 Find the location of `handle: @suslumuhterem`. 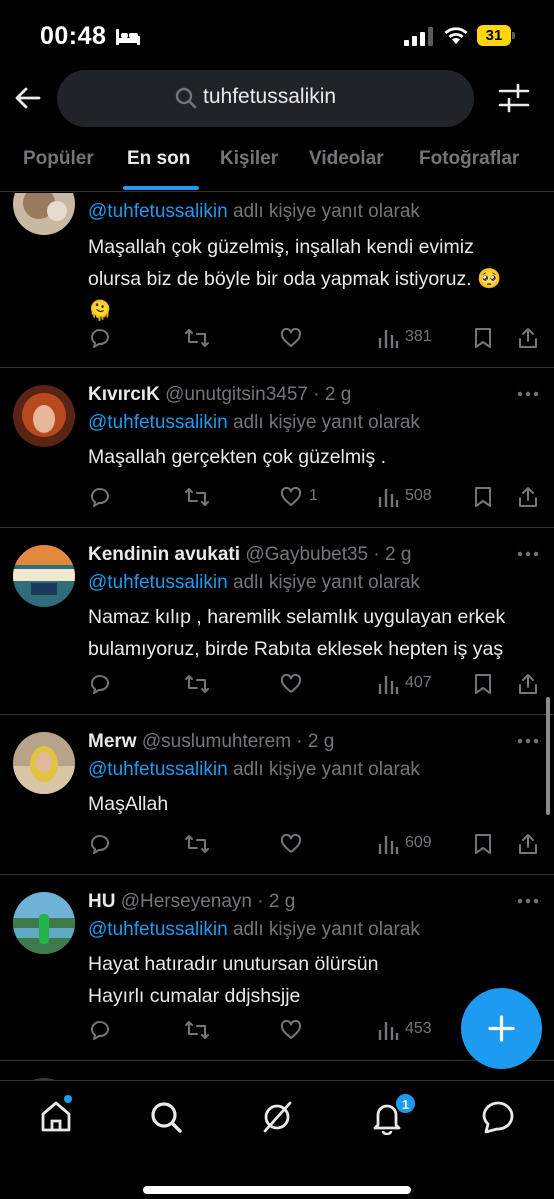

handle: @suslumuhterem is located at coordinates (216, 741).